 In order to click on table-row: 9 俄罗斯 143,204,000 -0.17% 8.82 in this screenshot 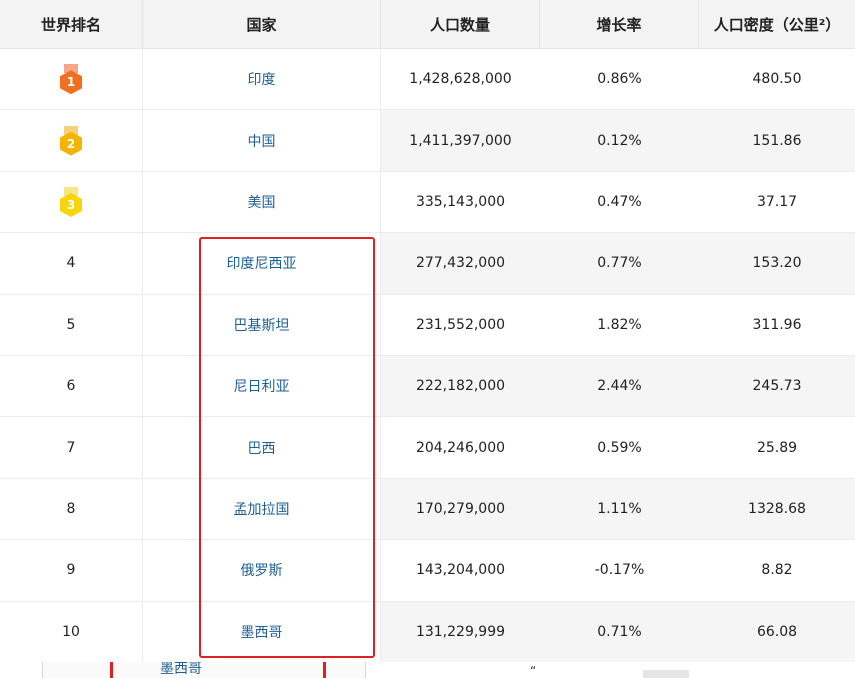, I will do `click(427, 571)`.